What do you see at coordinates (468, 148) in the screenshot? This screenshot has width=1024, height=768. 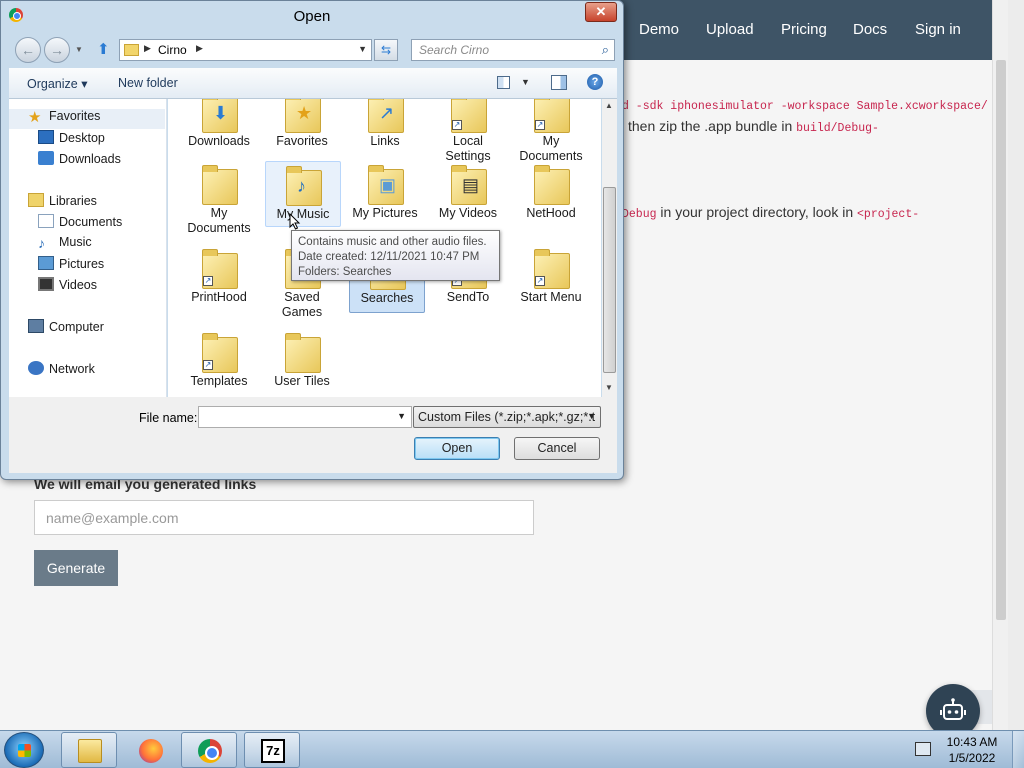 I see `folder-label: Local Settings` at bounding box center [468, 148].